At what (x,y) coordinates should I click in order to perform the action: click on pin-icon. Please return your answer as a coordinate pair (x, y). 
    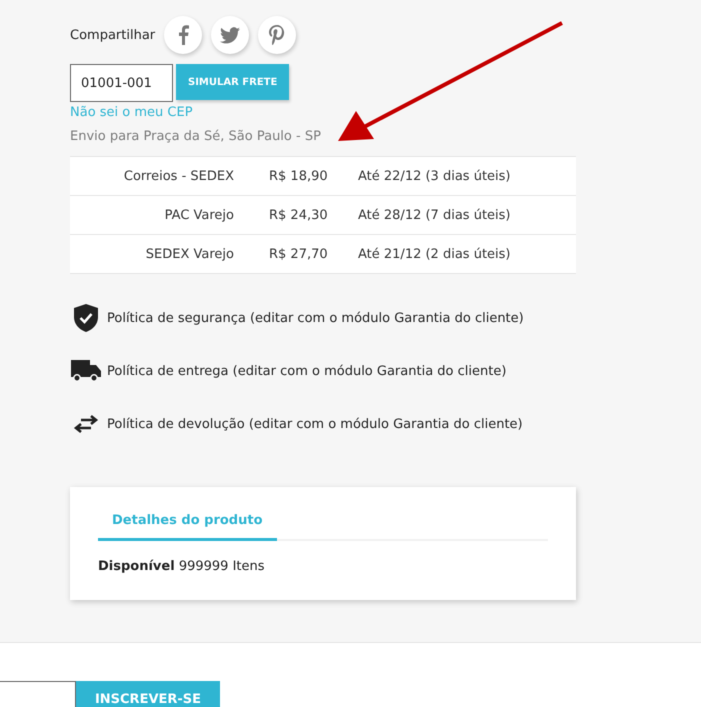
    Looking at the image, I should click on (277, 35).